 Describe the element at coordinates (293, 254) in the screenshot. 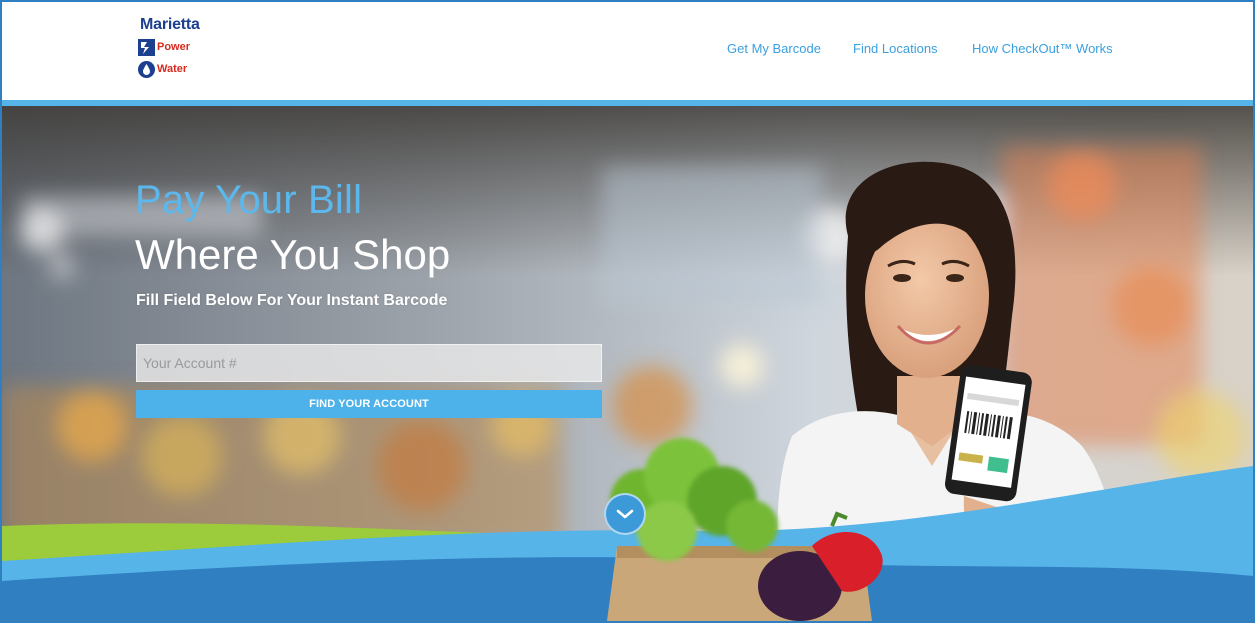

I see `hero-headline-line2: Where You Shop` at that location.